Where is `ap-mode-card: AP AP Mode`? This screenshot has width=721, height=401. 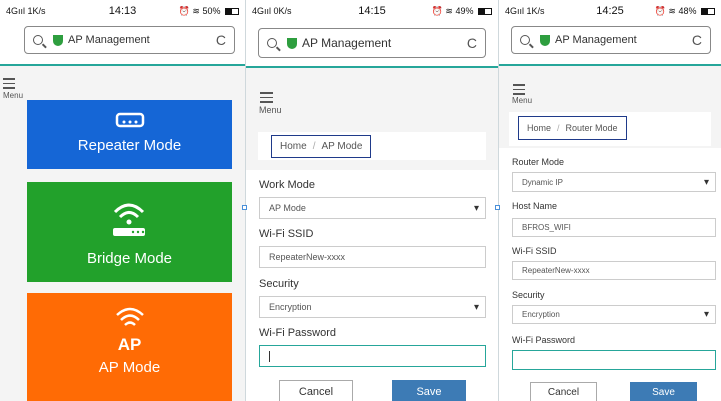 ap-mode-card: AP AP Mode is located at coordinates (129, 347).